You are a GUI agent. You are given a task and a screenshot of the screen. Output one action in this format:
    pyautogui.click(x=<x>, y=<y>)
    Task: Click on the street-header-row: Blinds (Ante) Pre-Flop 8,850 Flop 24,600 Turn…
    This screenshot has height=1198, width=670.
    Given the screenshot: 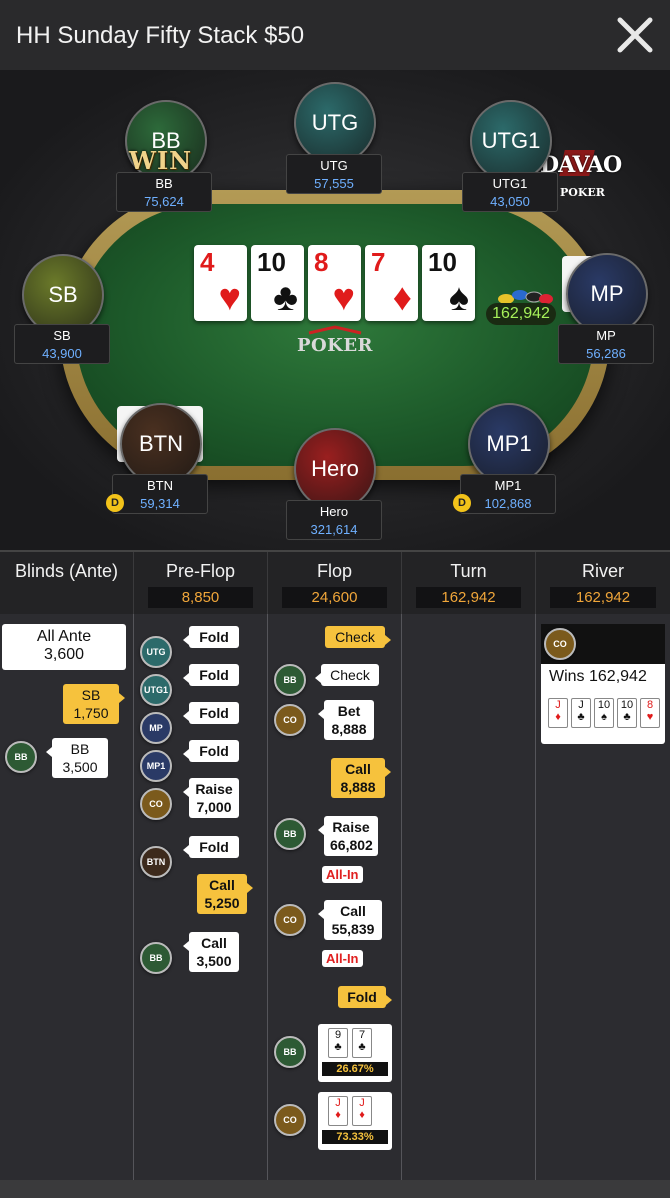 What is the action you would take?
    pyautogui.click(x=335, y=583)
    